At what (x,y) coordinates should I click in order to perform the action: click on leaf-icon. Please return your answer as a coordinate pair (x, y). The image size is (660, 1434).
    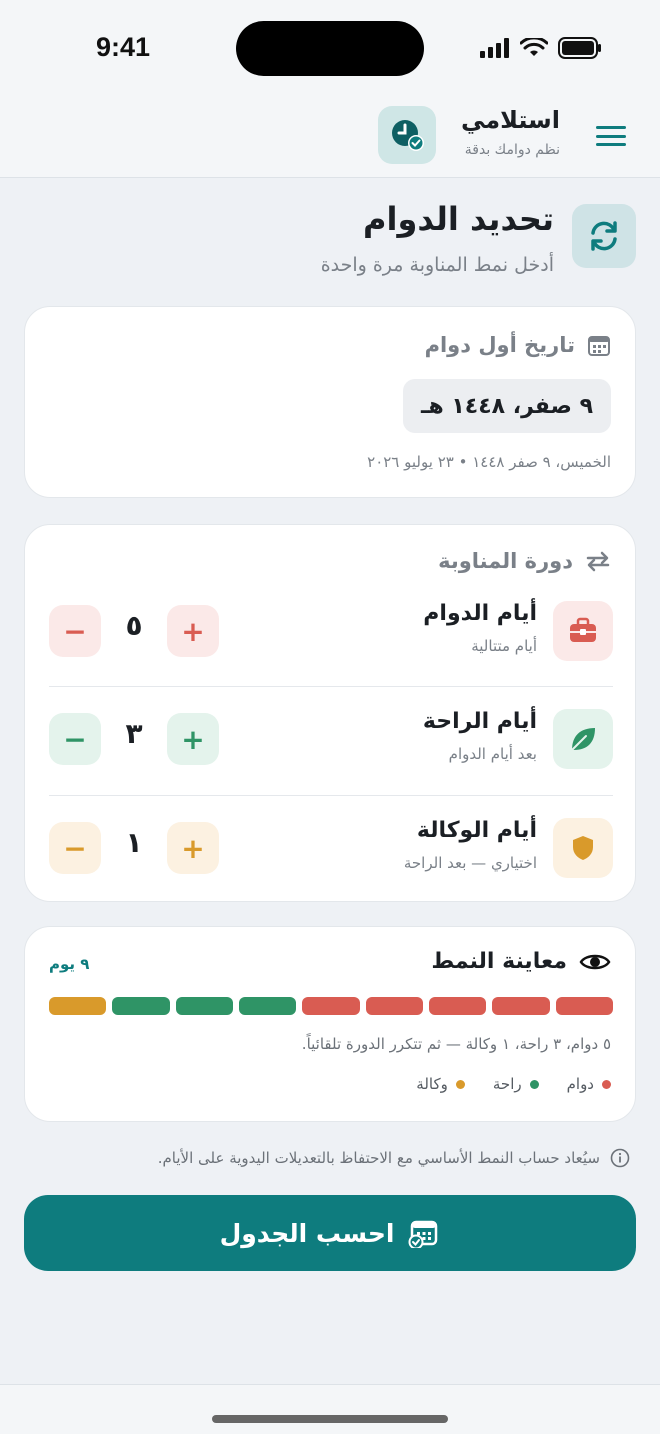
    Looking at the image, I should click on (583, 739).